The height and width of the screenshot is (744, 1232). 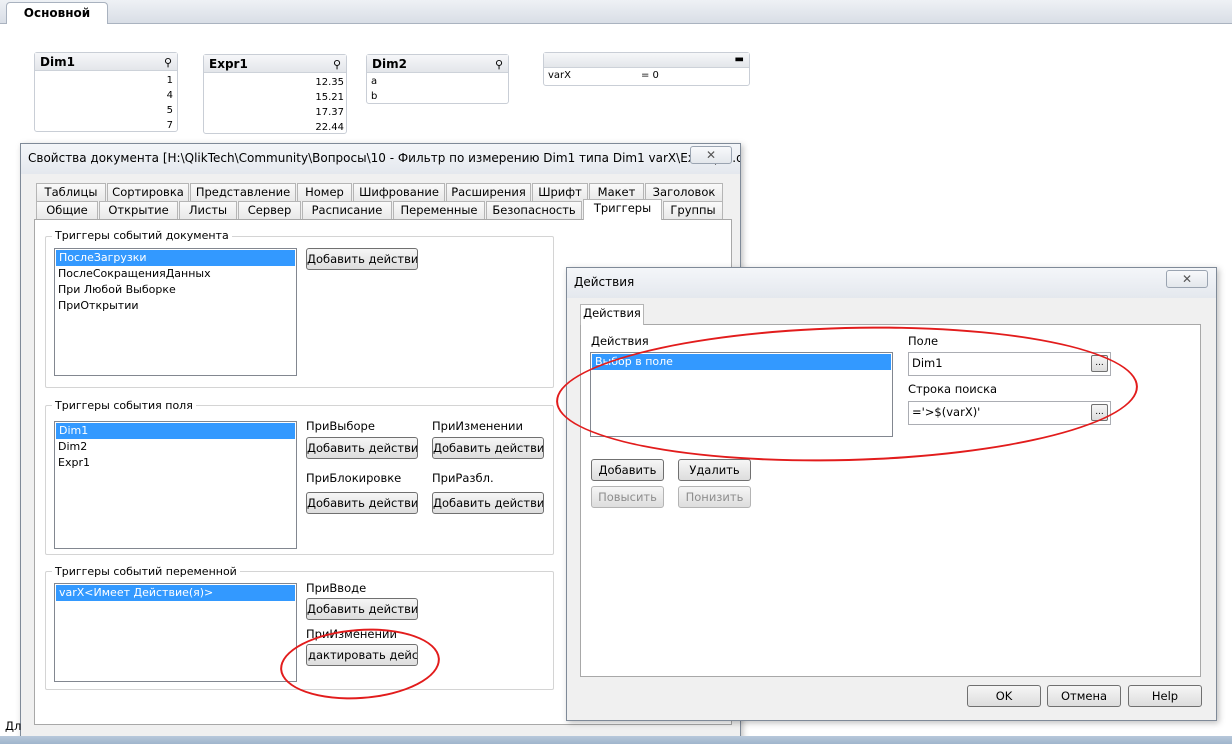 I want to click on sheet-tab-main: Основной, so click(x=57, y=13).